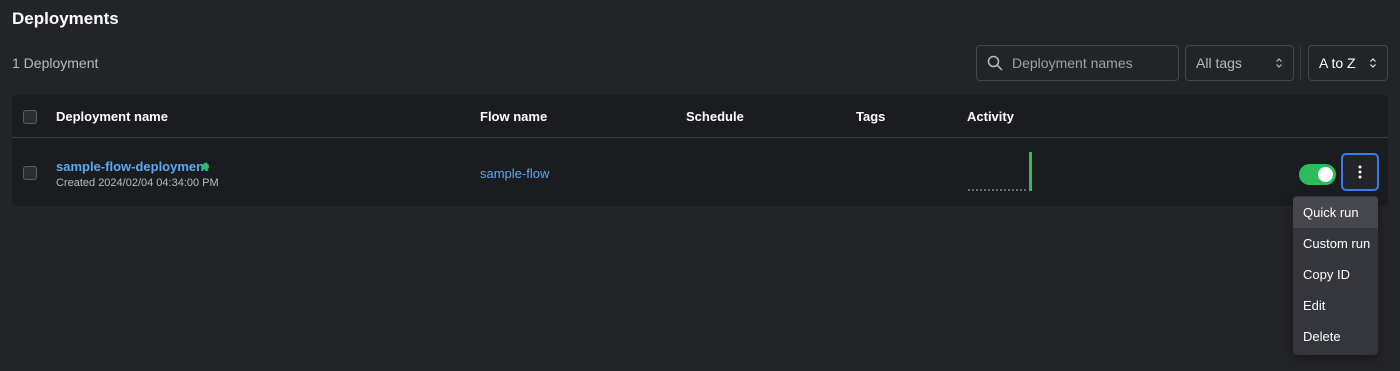 This screenshot has width=1400, height=371. I want to click on column-flow-name: Flow name, so click(513, 116).